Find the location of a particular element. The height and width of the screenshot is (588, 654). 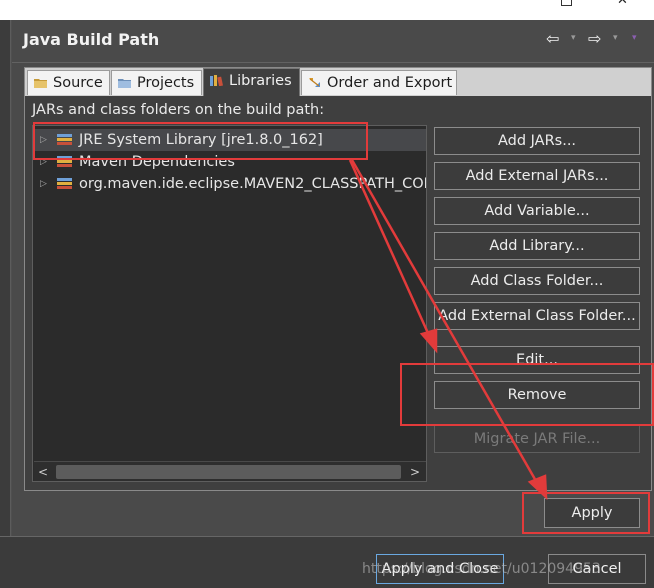

annotation-arrow-to-edit is located at coordinates (391, 251).